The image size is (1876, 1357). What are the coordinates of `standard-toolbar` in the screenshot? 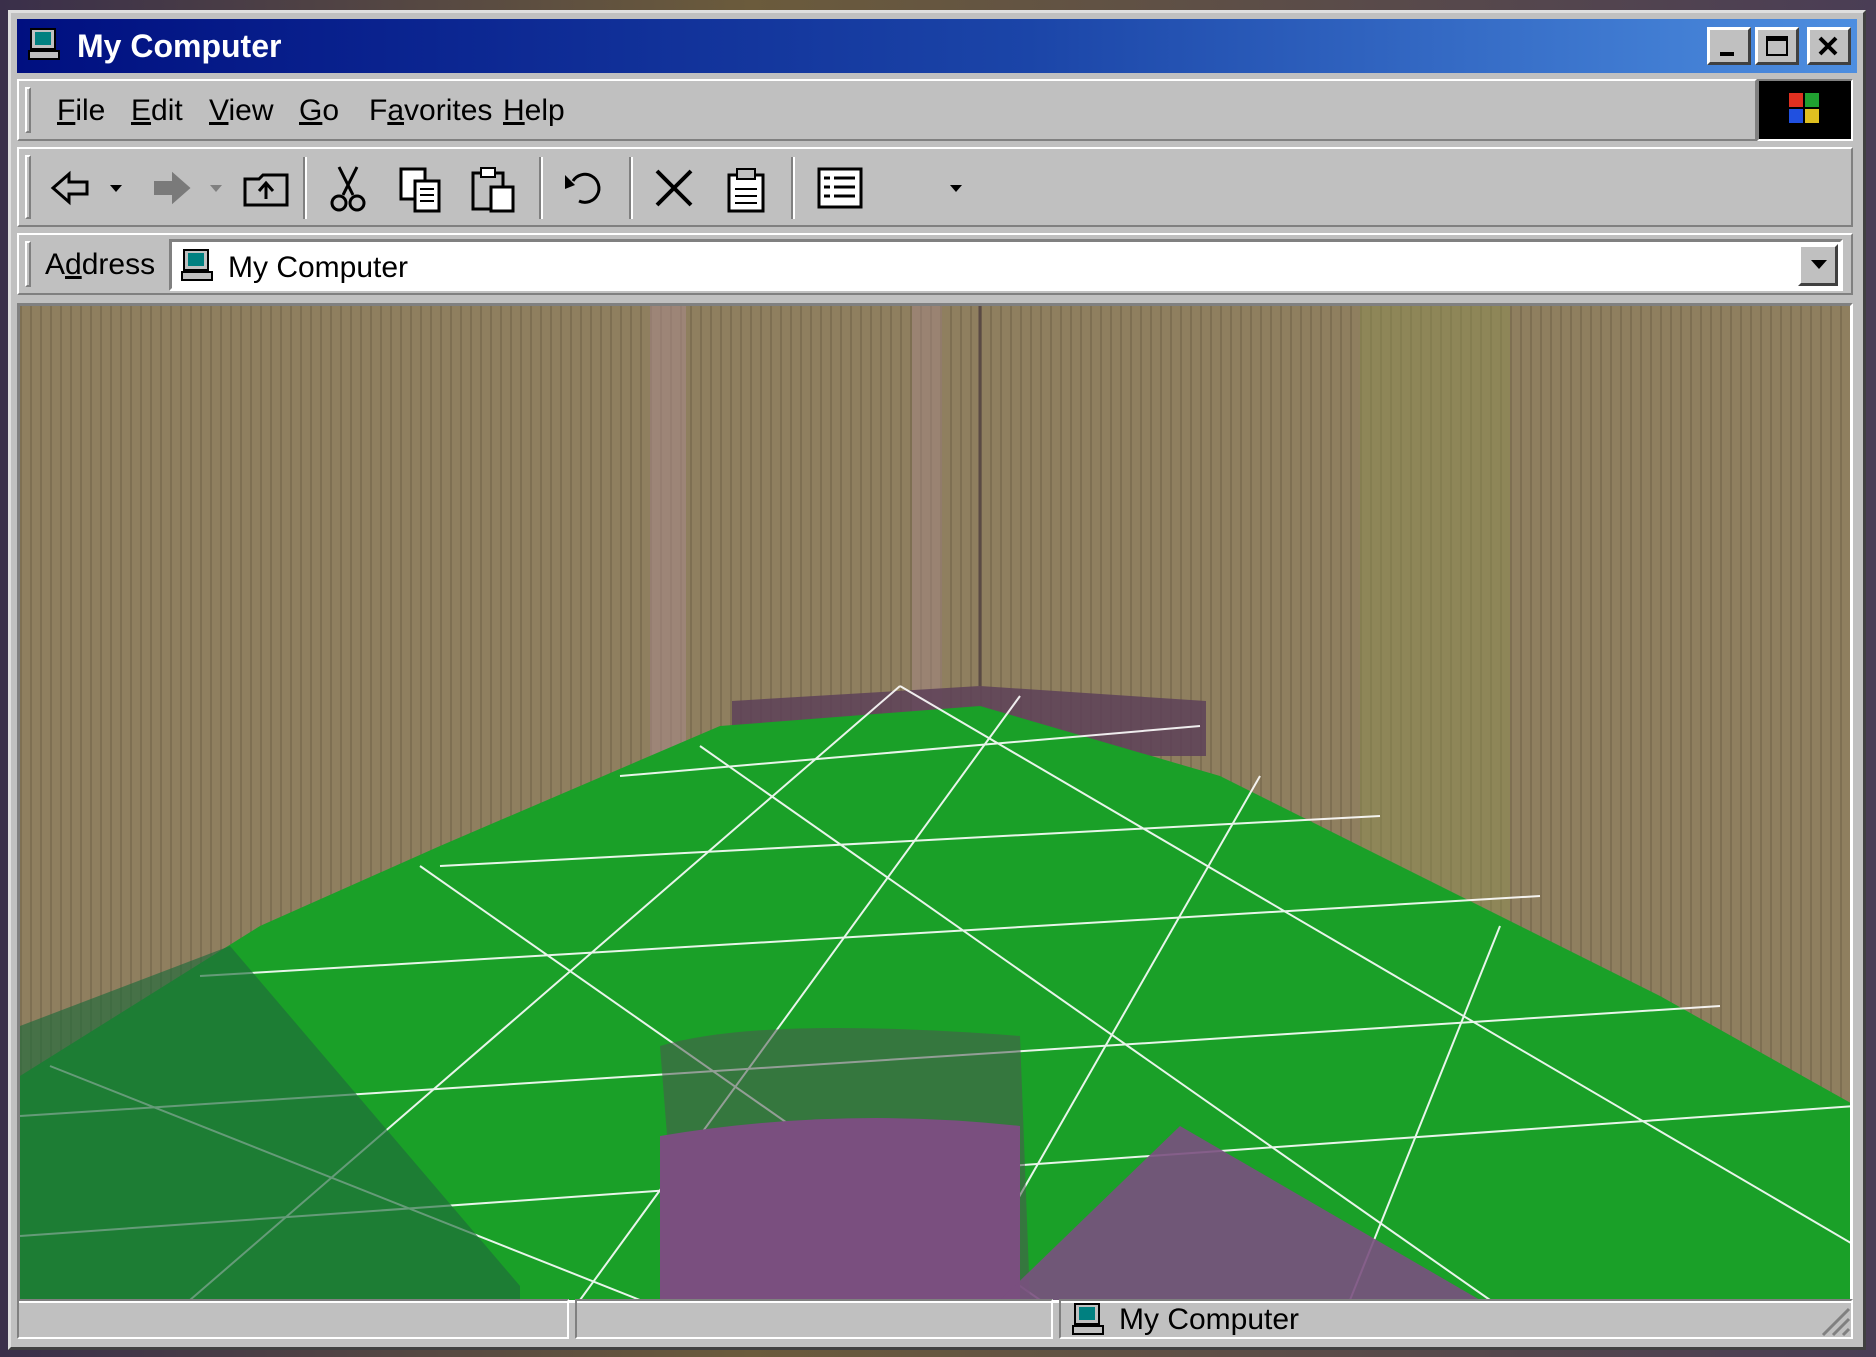 It's located at (935, 187).